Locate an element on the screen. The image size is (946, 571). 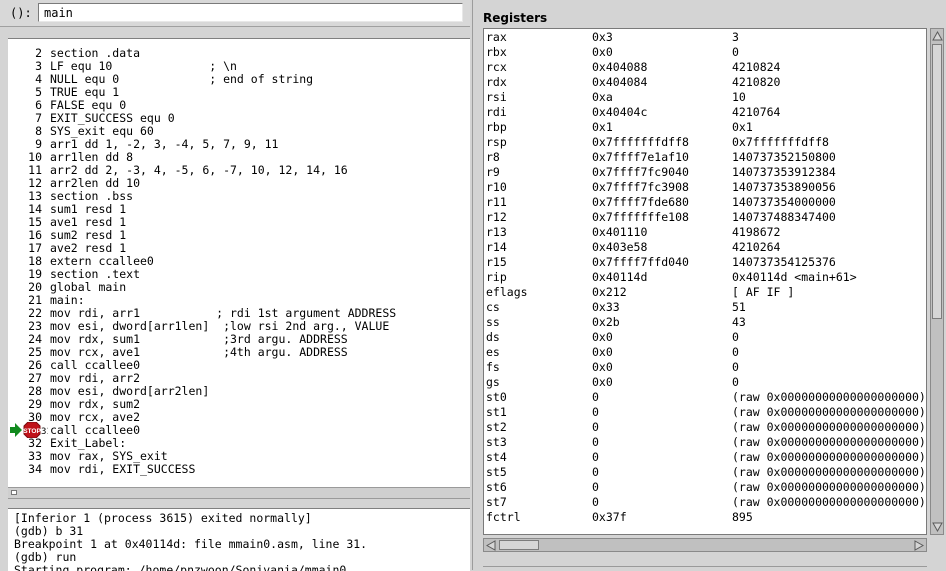
register-name: rdi is located at coordinates (496, 112).